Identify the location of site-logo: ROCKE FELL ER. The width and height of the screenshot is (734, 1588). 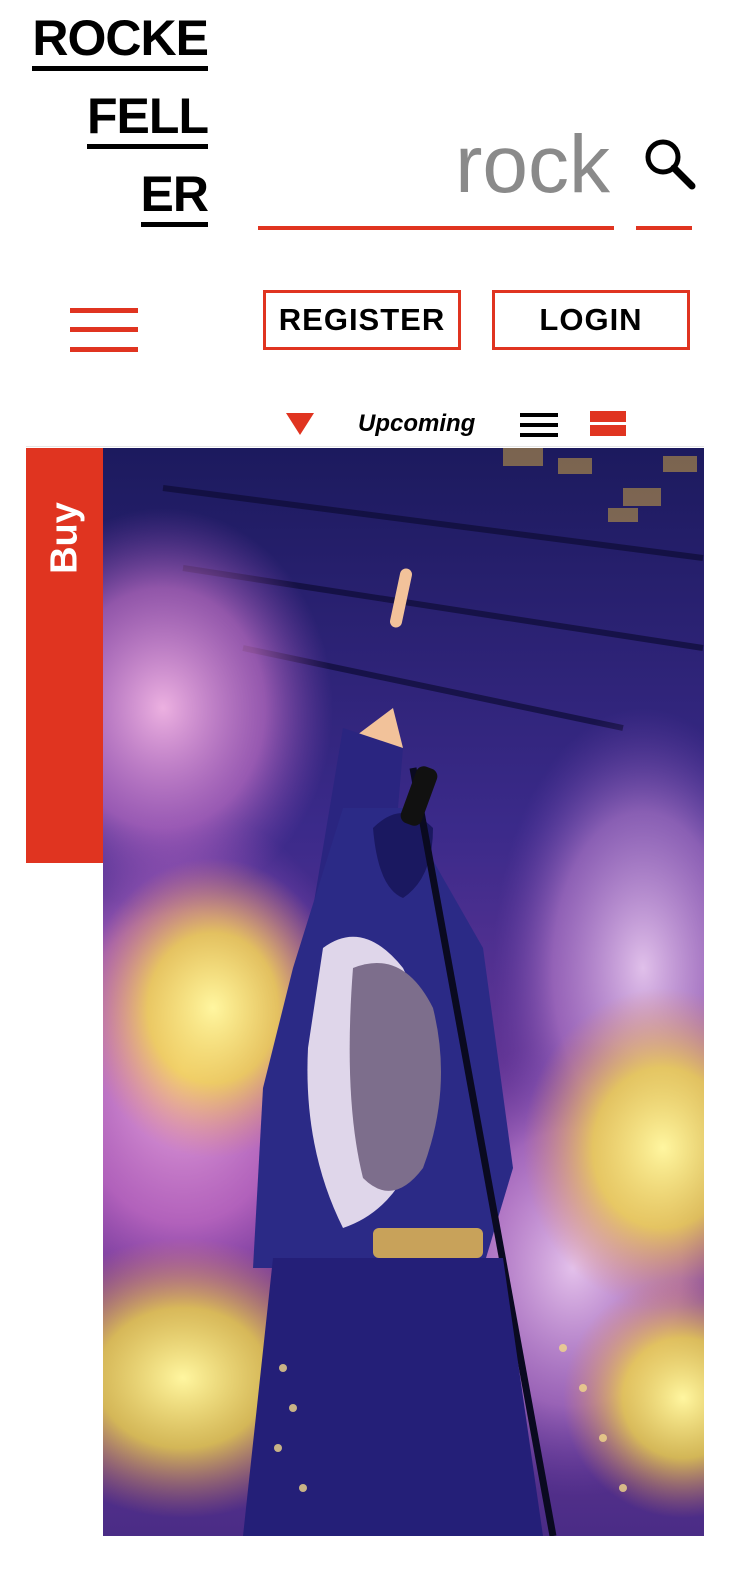
(113, 127).